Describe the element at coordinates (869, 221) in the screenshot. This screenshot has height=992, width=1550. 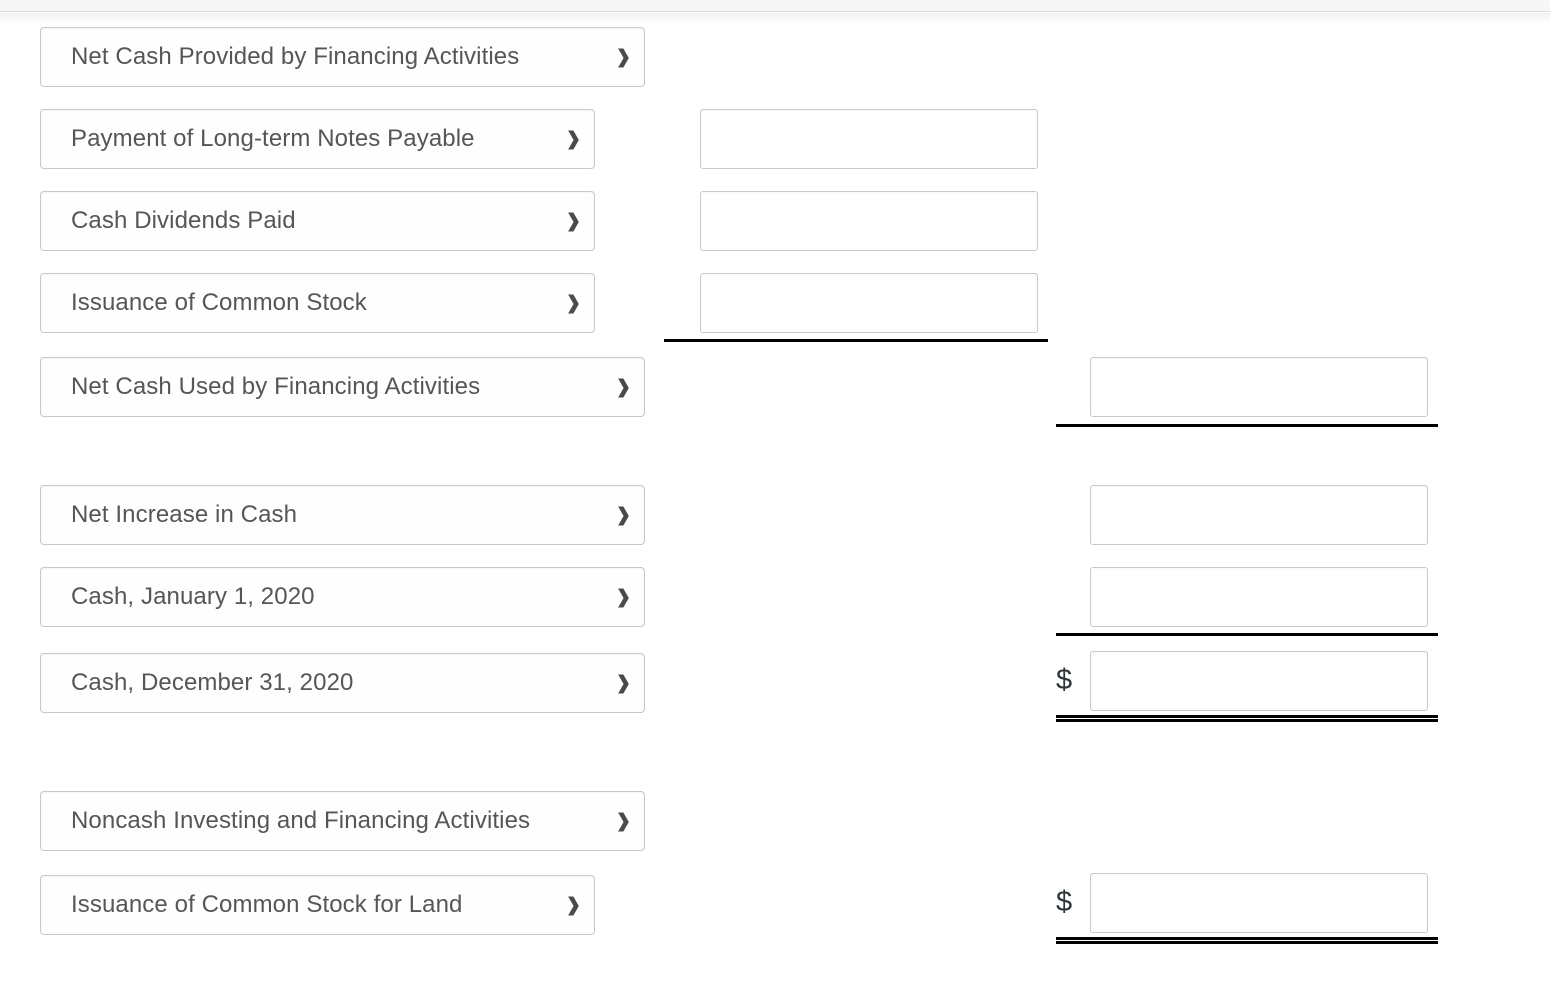
I see `amount-input-cash-dividends-paid` at that location.